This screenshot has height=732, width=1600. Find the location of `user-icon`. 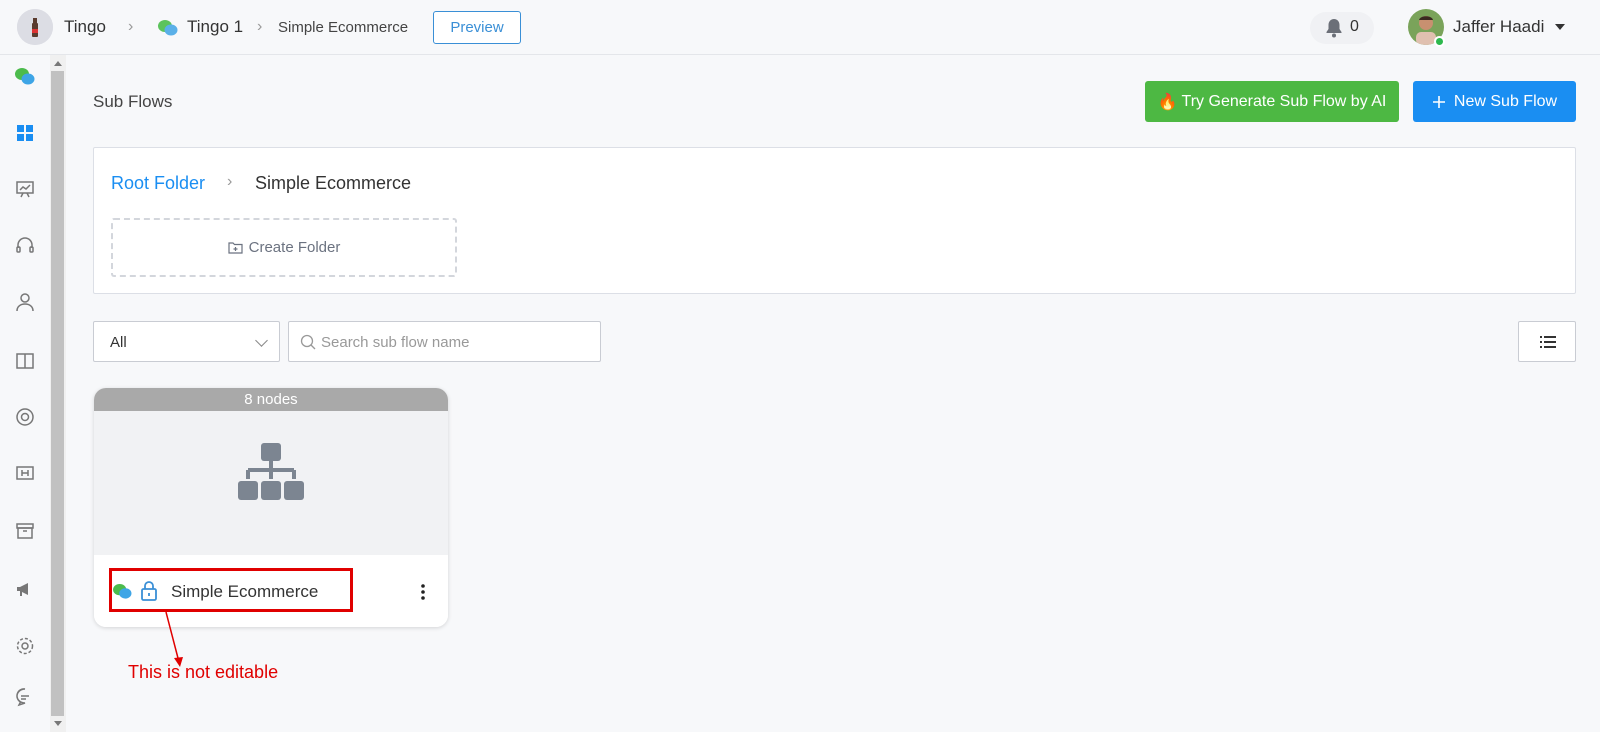

user-icon is located at coordinates (25, 302).